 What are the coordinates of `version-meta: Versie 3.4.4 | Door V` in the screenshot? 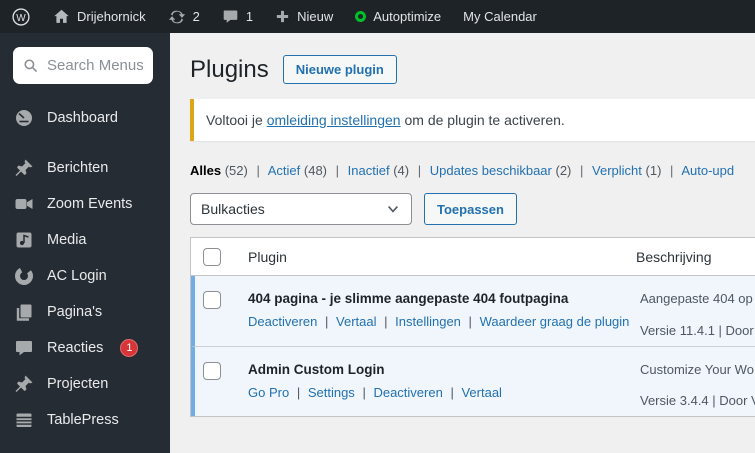 It's located at (697, 401).